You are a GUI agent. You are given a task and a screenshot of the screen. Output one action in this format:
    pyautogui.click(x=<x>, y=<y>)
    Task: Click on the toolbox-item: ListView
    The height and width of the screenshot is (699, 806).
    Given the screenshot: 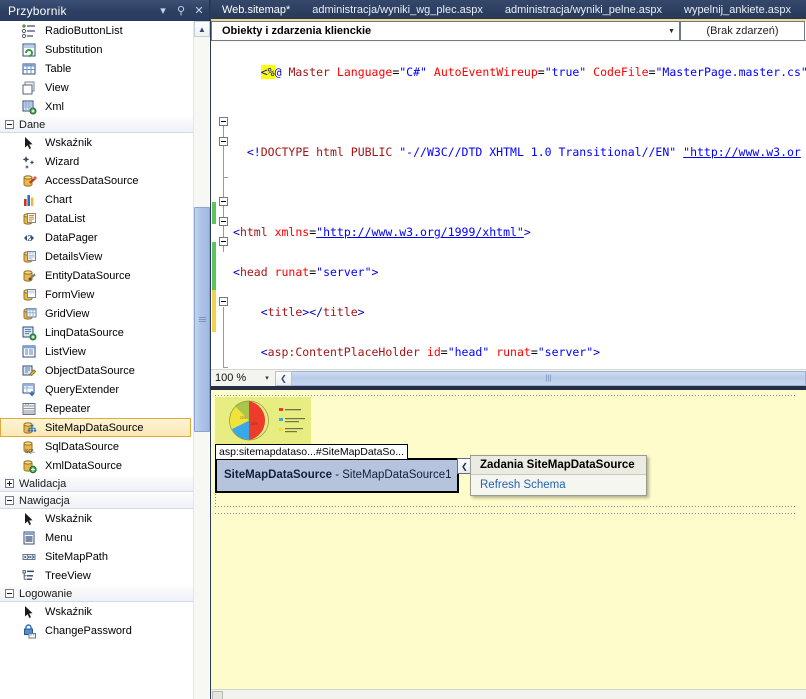 What is the action you would take?
    pyautogui.click(x=96, y=351)
    